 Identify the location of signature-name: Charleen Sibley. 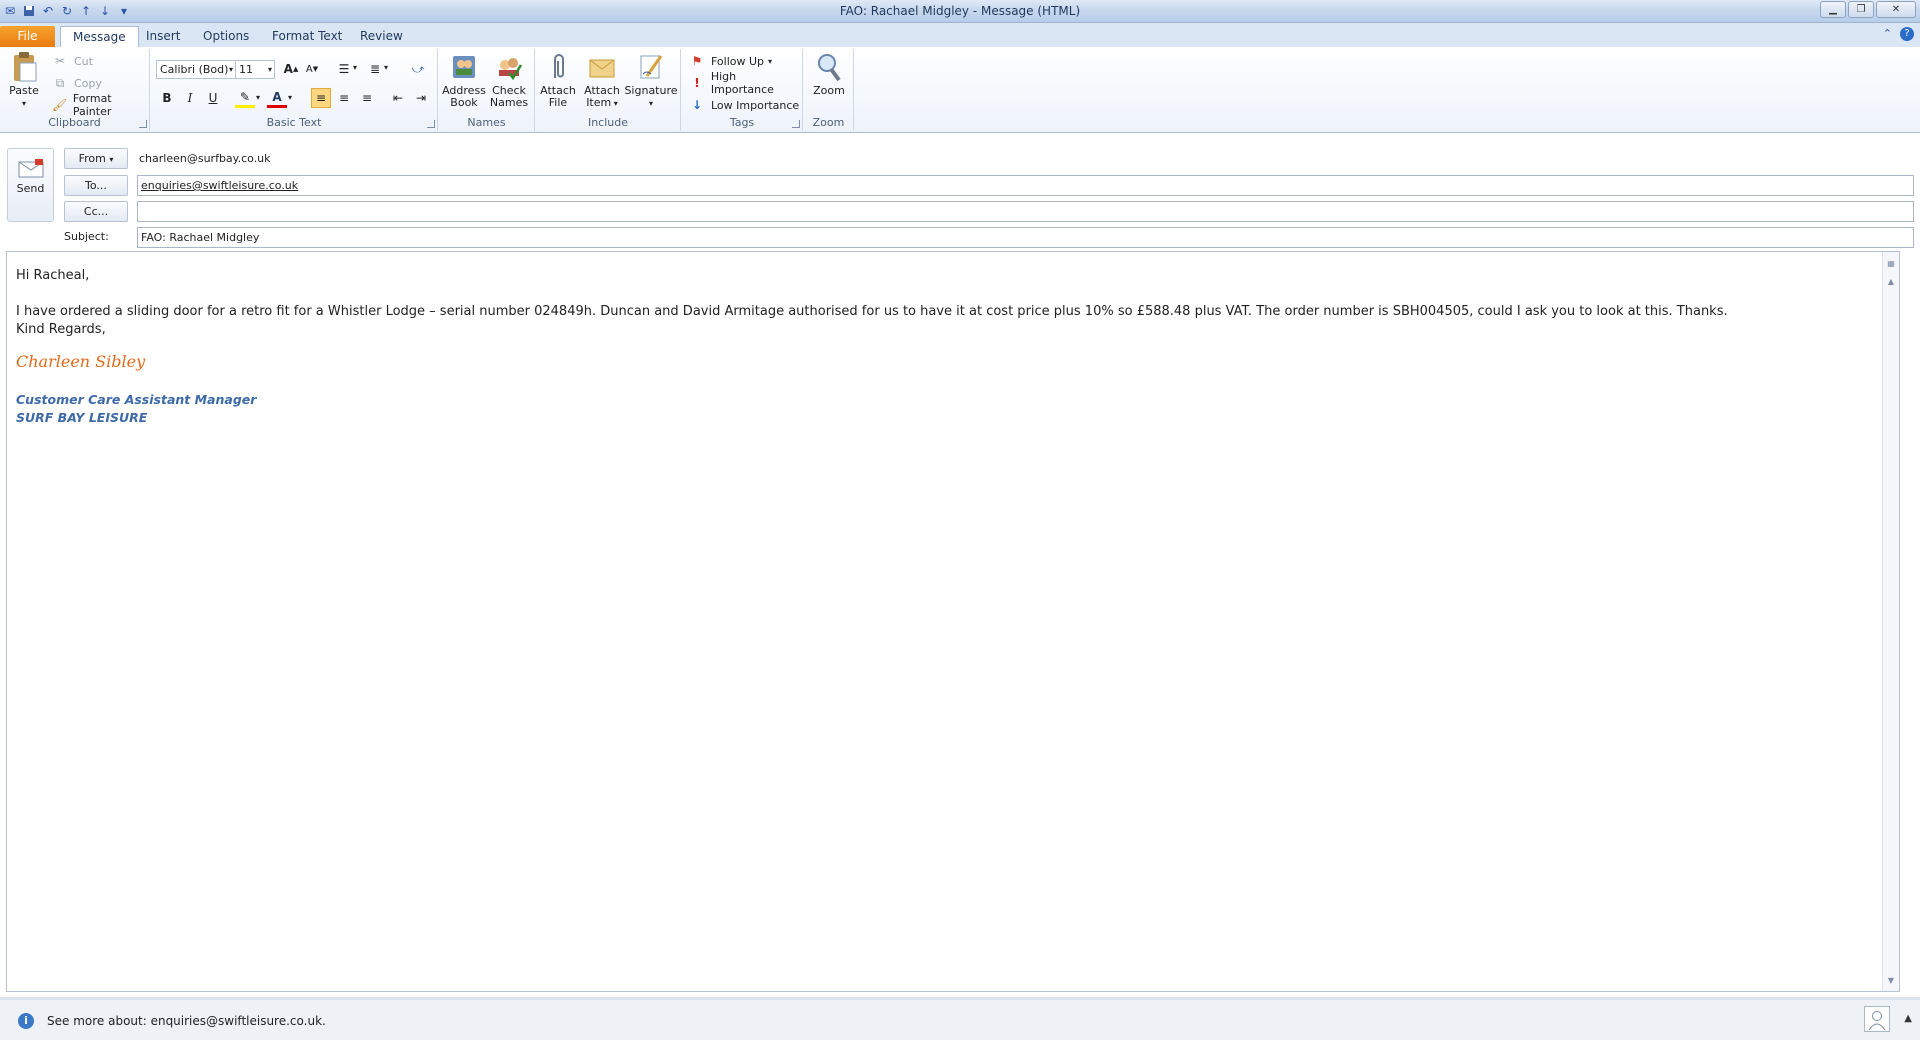
(81, 361).